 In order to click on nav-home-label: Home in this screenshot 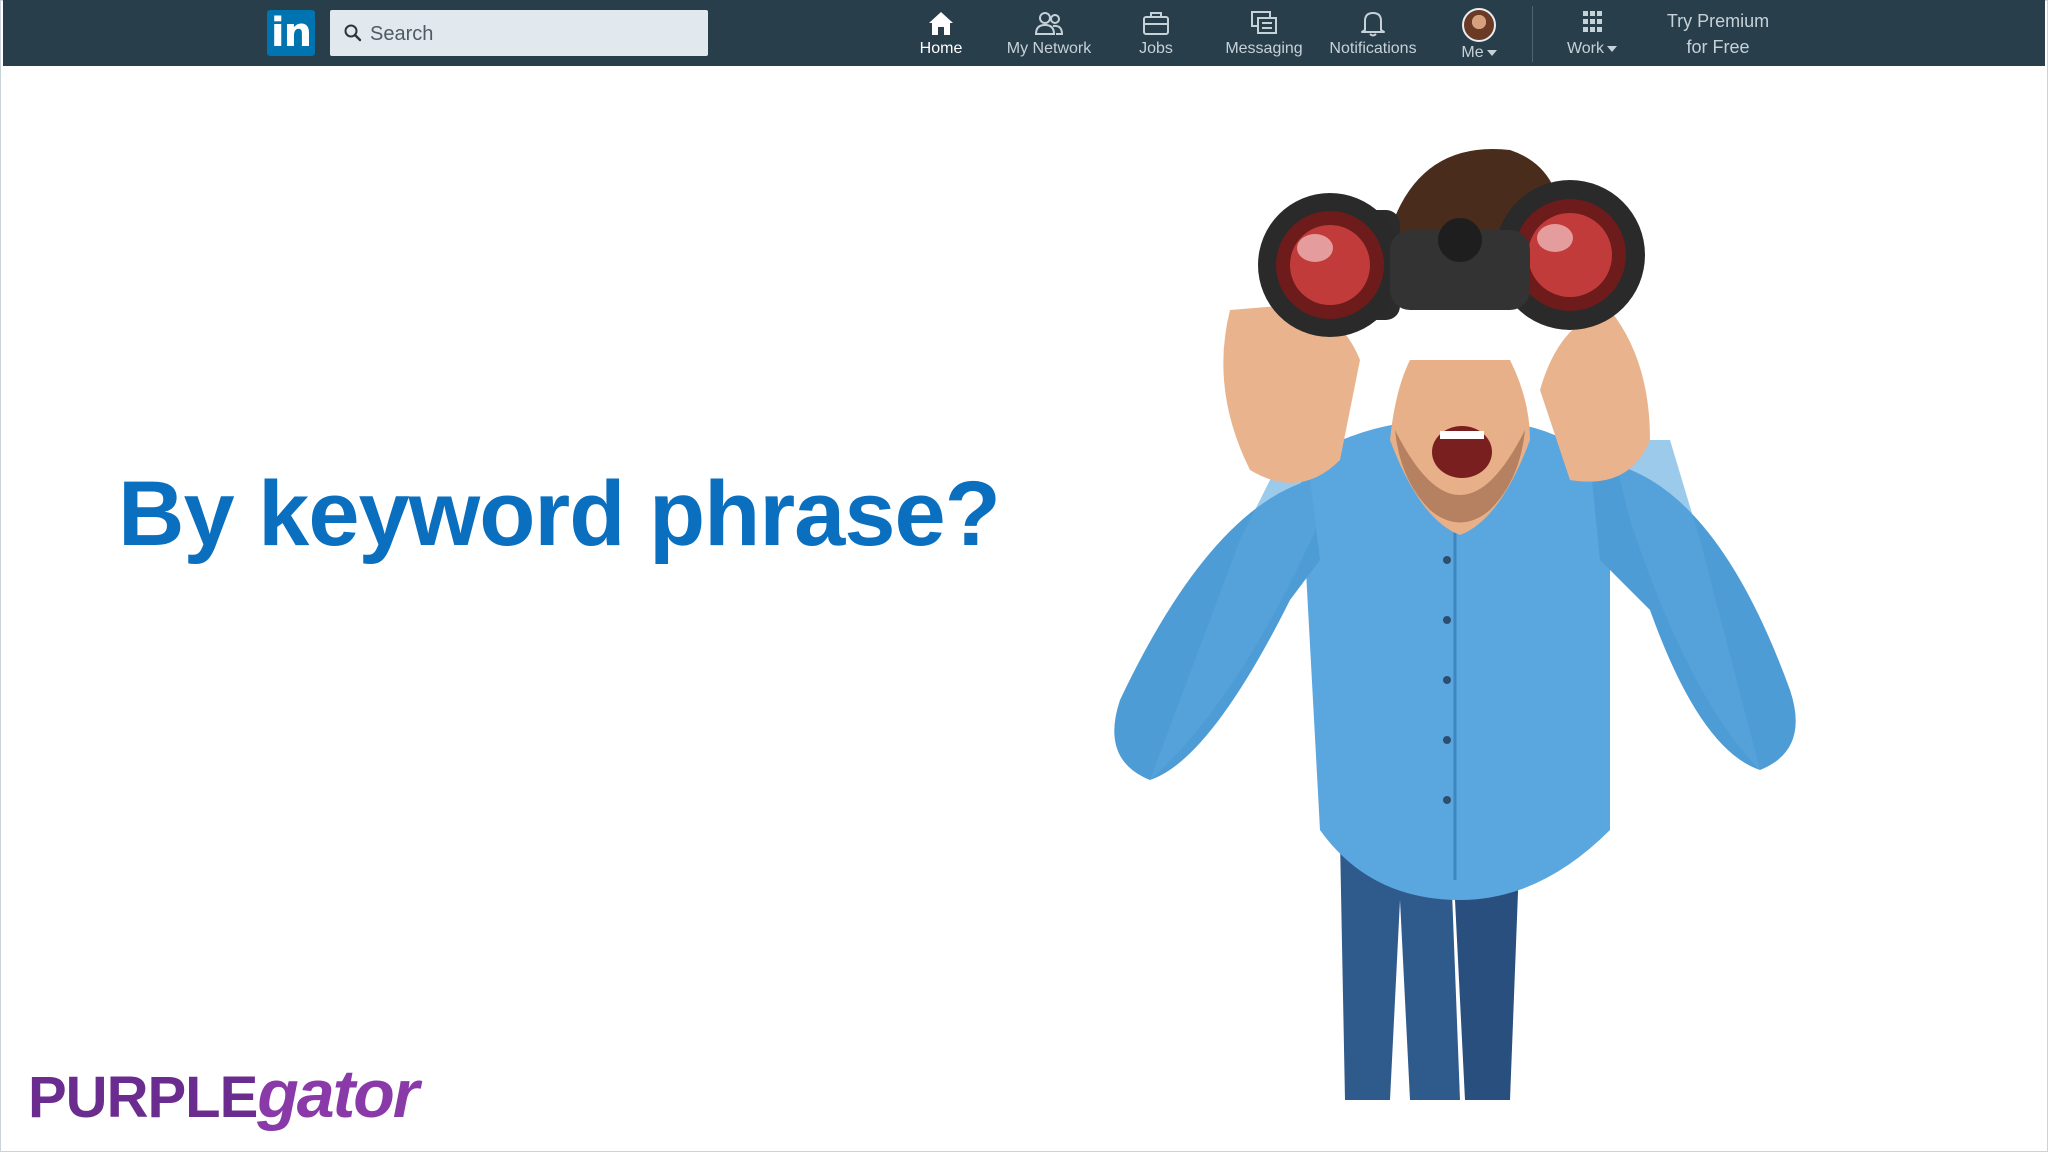, I will do `click(941, 48)`.